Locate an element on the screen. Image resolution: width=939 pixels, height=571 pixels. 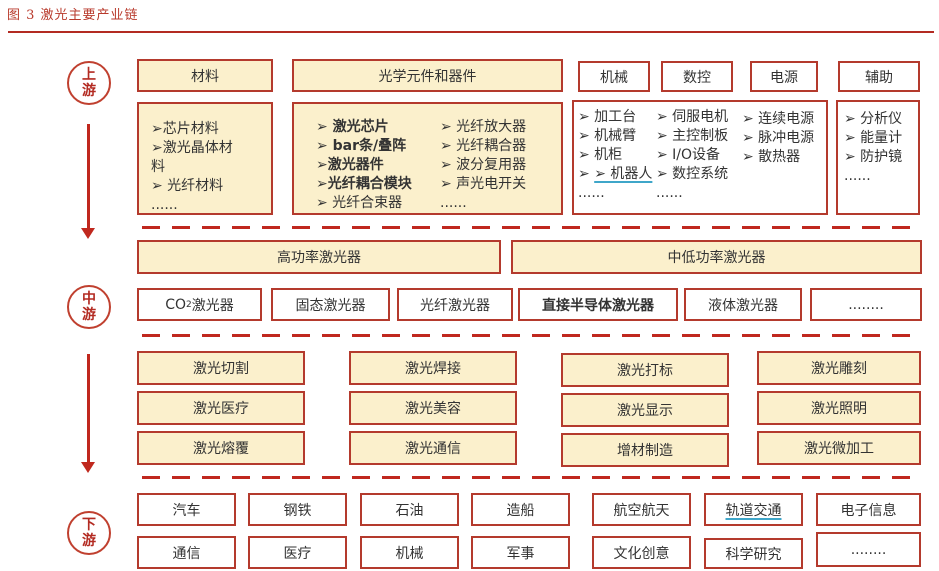
header-power: 电源 is located at coordinates (784, 76).